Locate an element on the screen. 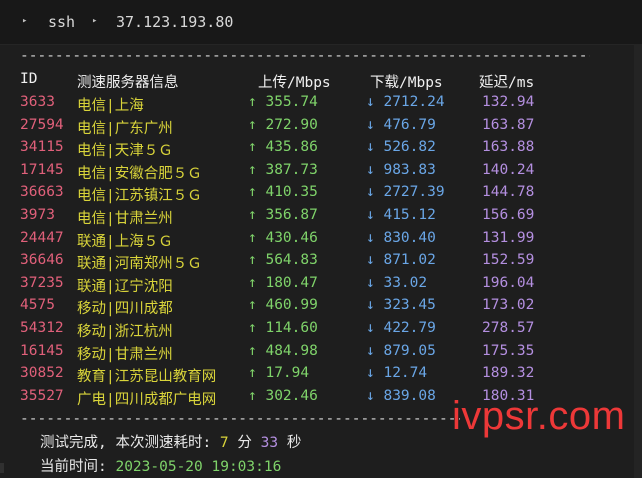  row-upload: ↑ 114.60 is located at coordinates (283, 328).